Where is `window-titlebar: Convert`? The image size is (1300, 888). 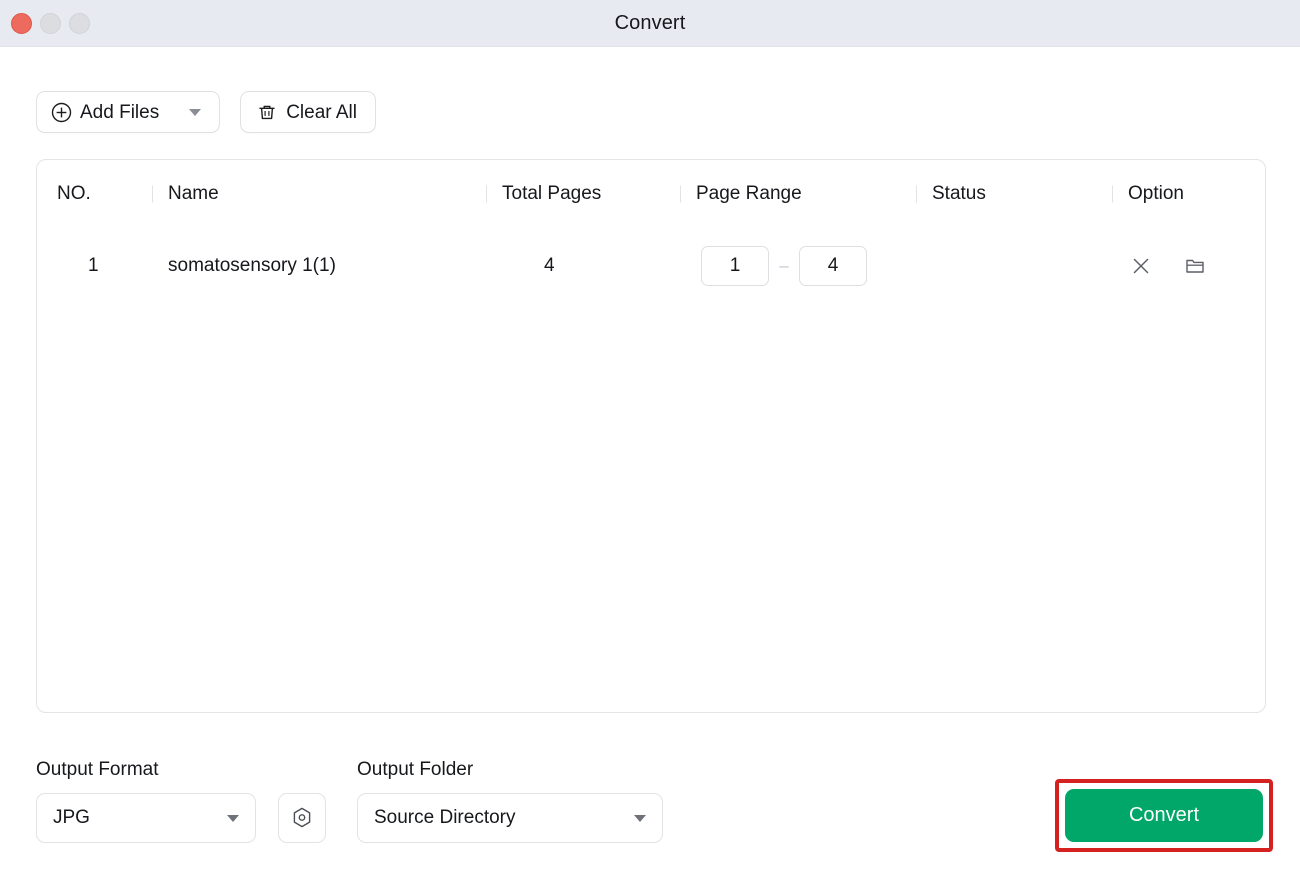
window-titlebar: Convert is located at coordinates (650, 23).